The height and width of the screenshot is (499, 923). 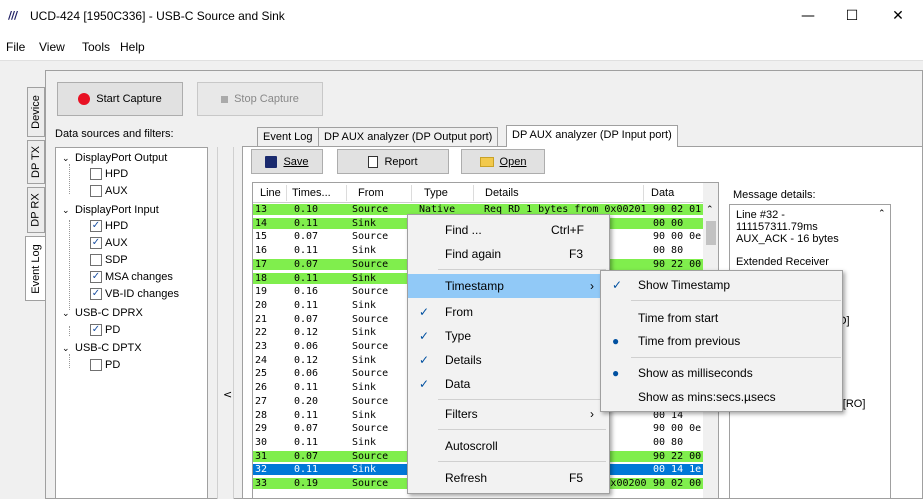 What do you see at coordinates (288, 136) in the screenshot?
I see `tab-inner-event-log: Event Log` at bounding box center [288, 136].